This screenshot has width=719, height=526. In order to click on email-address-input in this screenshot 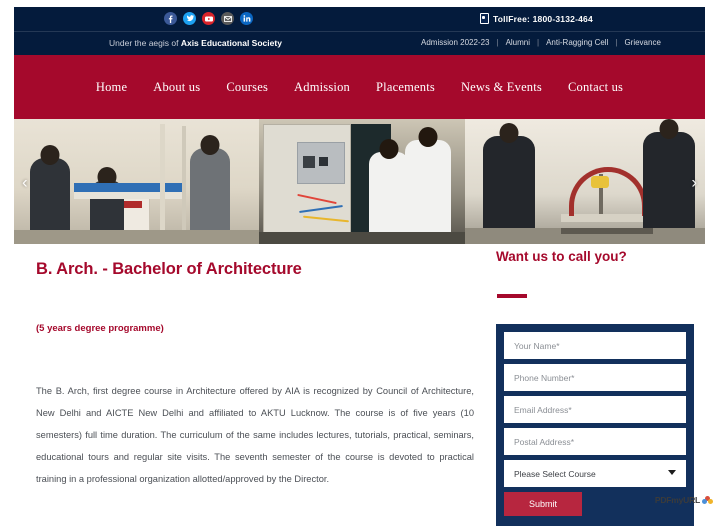, I will do `click(595, 409)`.